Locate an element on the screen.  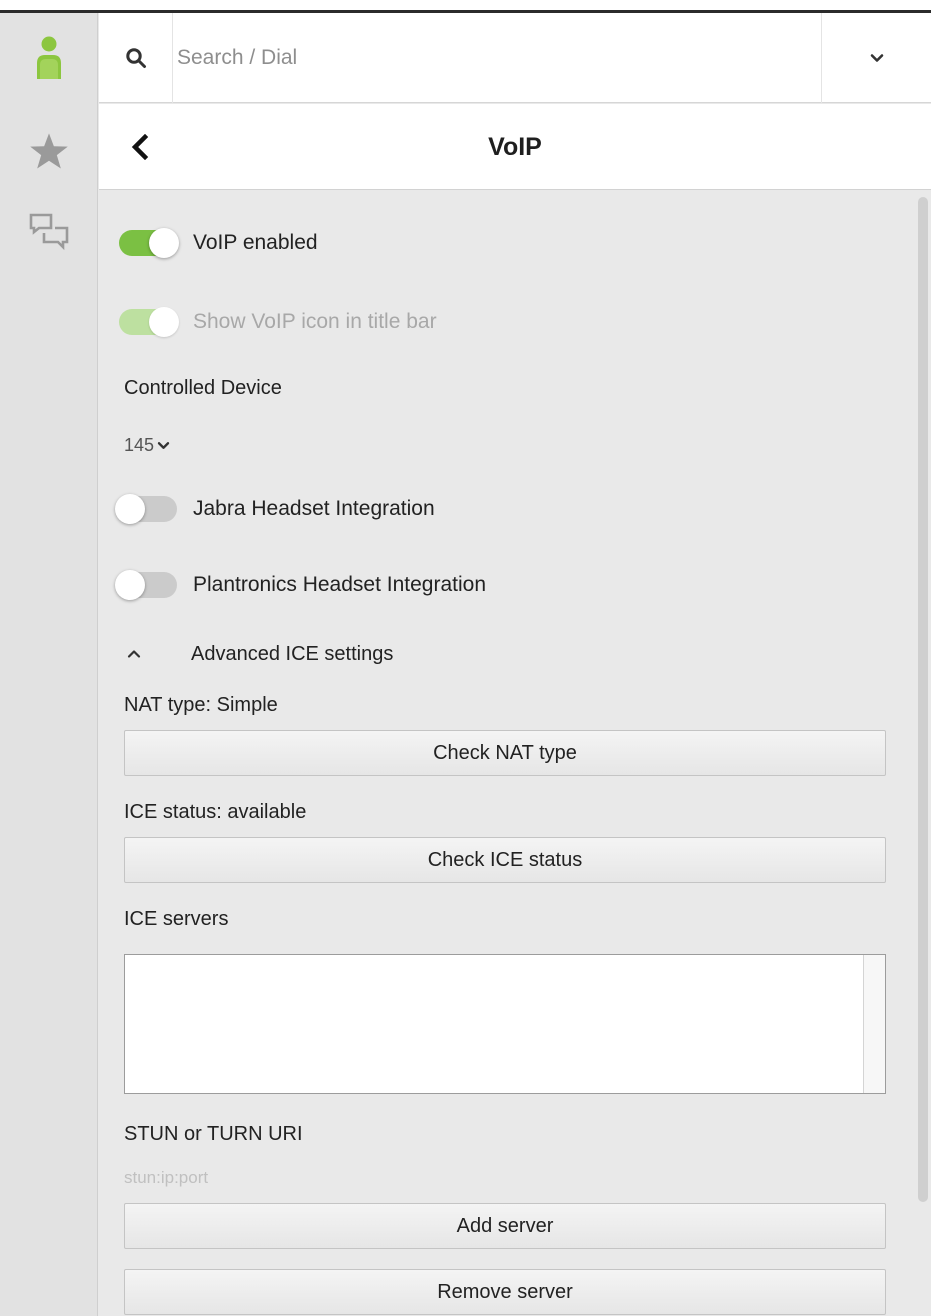
user-presence-icon is located at coordinates (49, 57).